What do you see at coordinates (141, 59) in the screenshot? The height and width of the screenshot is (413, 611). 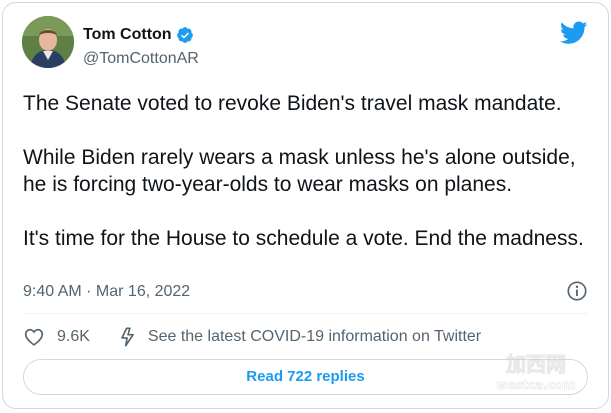 I see `author-handle: @TomCottonAR` at bounding box center [141, 59].